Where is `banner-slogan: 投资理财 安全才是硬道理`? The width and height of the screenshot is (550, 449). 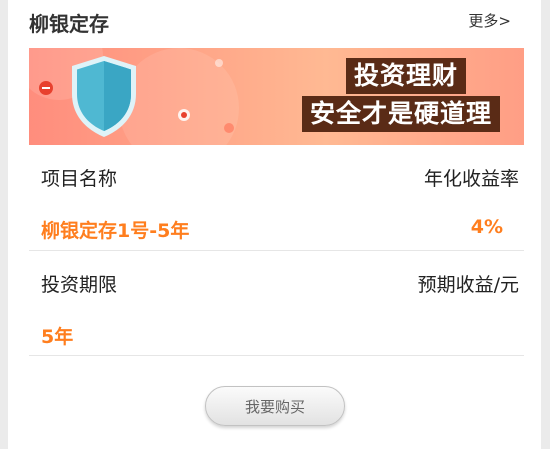 banner-slogan: 投资理财 安全才是硬道理 is located at coordinates (400, 95).